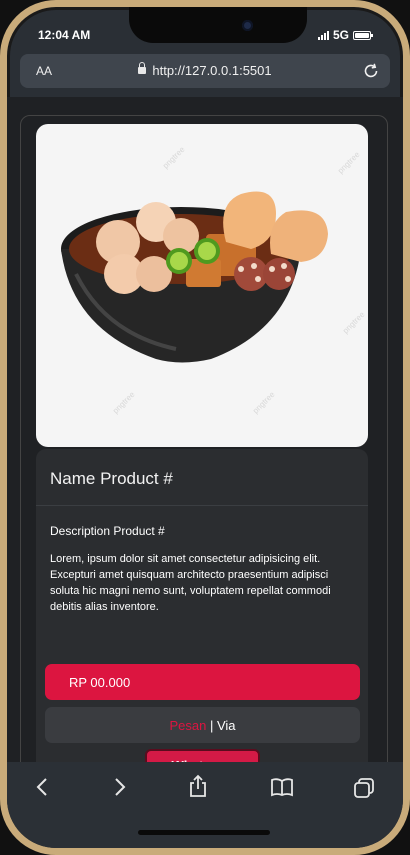 Image resolution: width=410 pixels, height=855 pixels. What do you see at coordinates (212, 70) in the screenshot?
I see `url-text: http://127.0.0.1:5501` at bounding box center [212, 70].